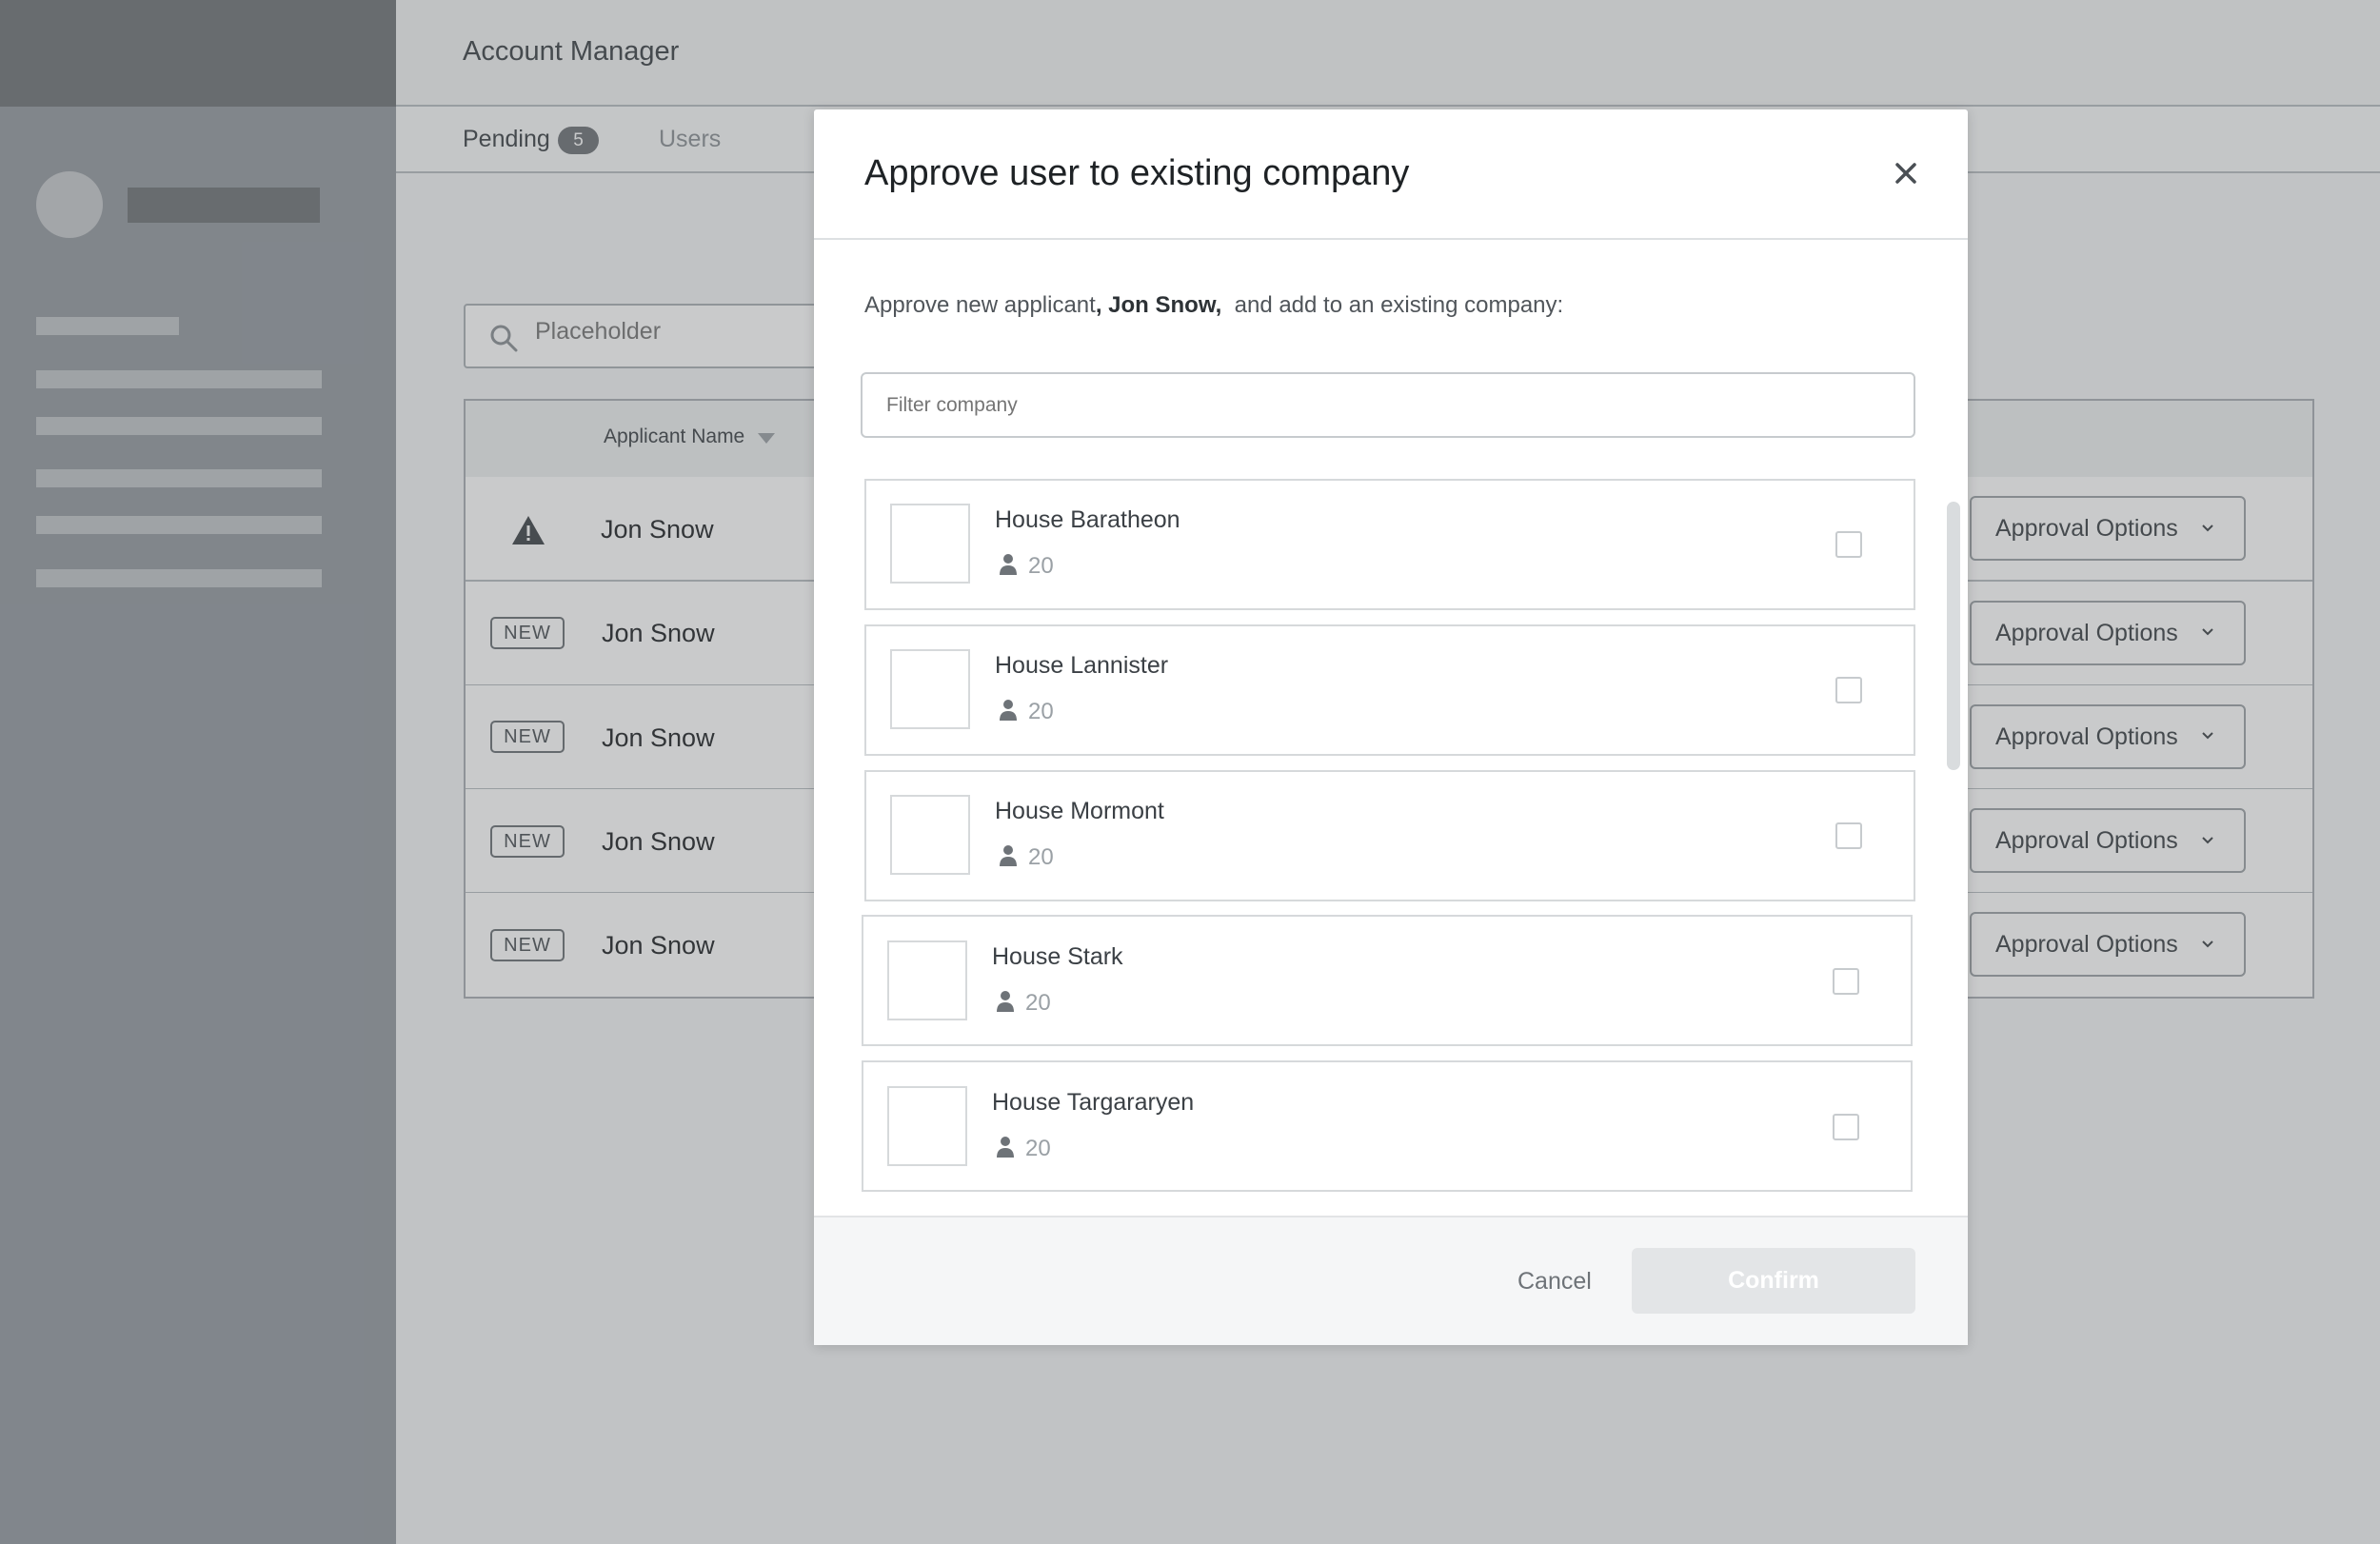 The height and width of the screenshot is (1544, 2380). What do you see at coordinates (1391, 239) in the screenshot?
I see `modal-divider` at bounding box center [1391, 239].